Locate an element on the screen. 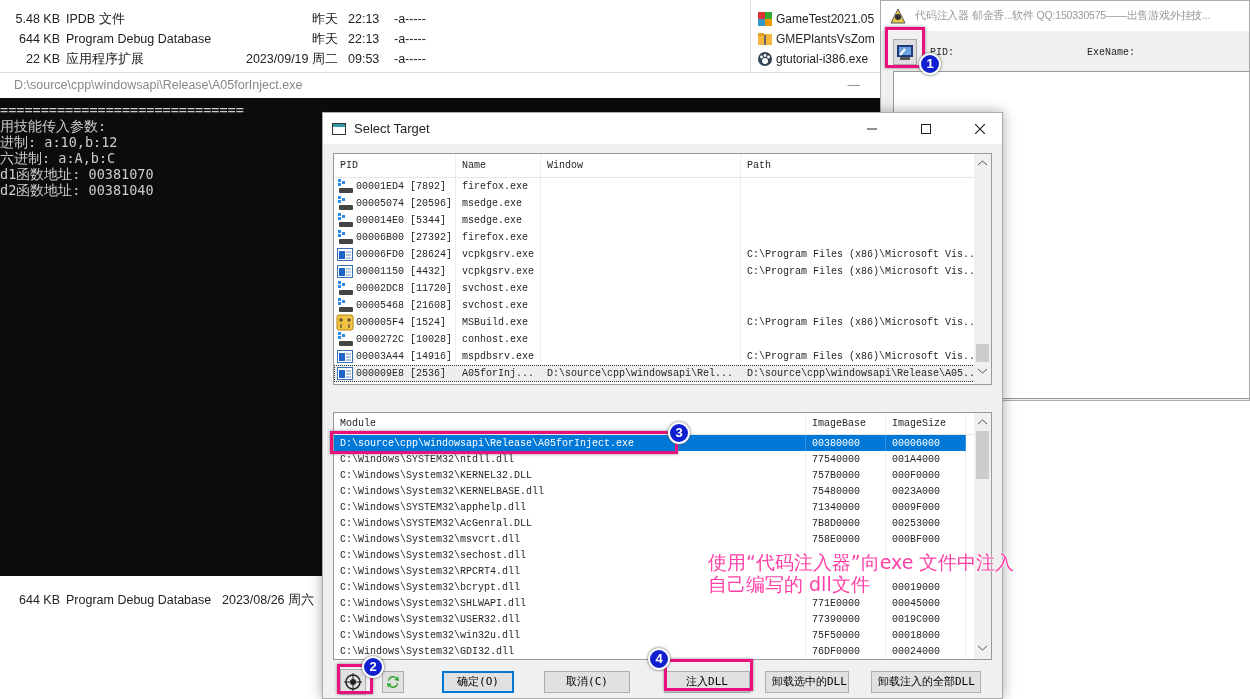  column-header: Name is located at coordinates (498, 165).